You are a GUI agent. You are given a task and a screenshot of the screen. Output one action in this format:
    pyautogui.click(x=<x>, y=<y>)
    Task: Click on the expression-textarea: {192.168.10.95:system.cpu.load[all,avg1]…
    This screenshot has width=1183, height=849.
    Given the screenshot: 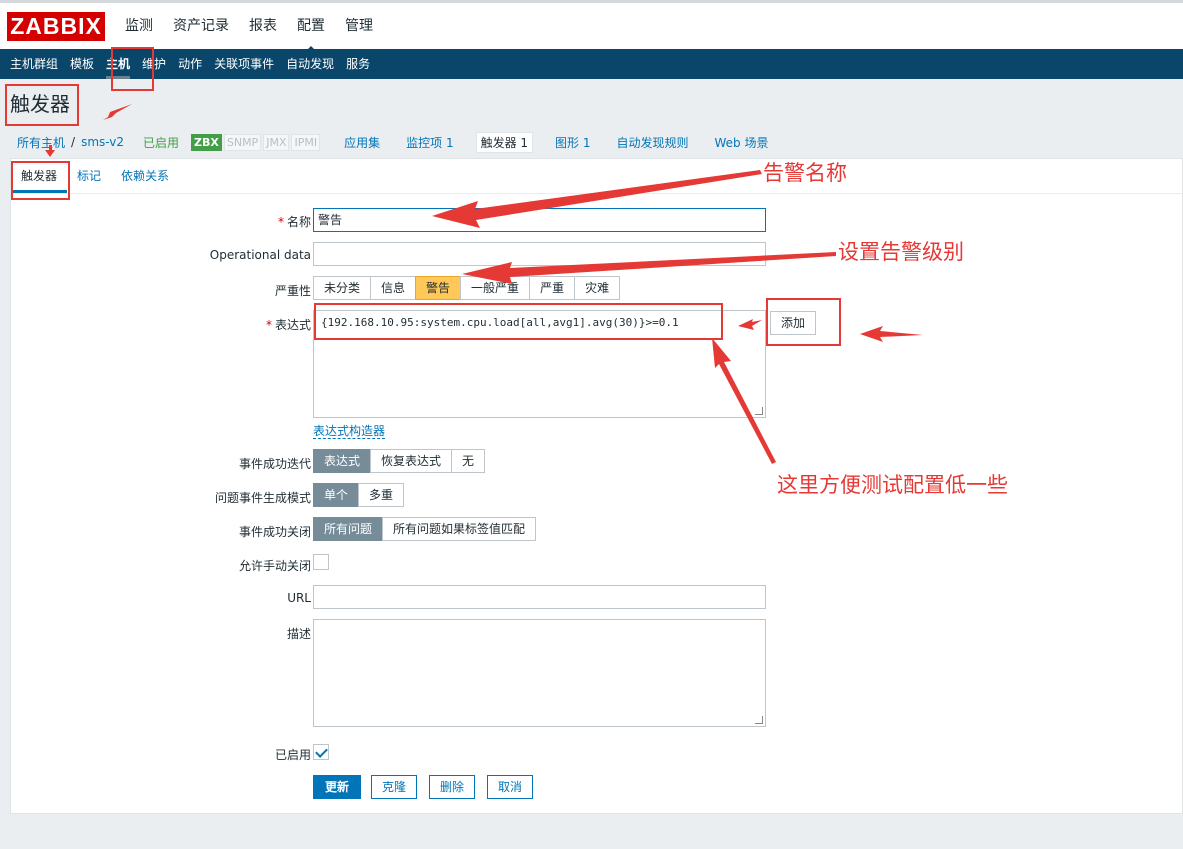 What is the action you would take?
    pyautogui.click(x=539, y=364)
    